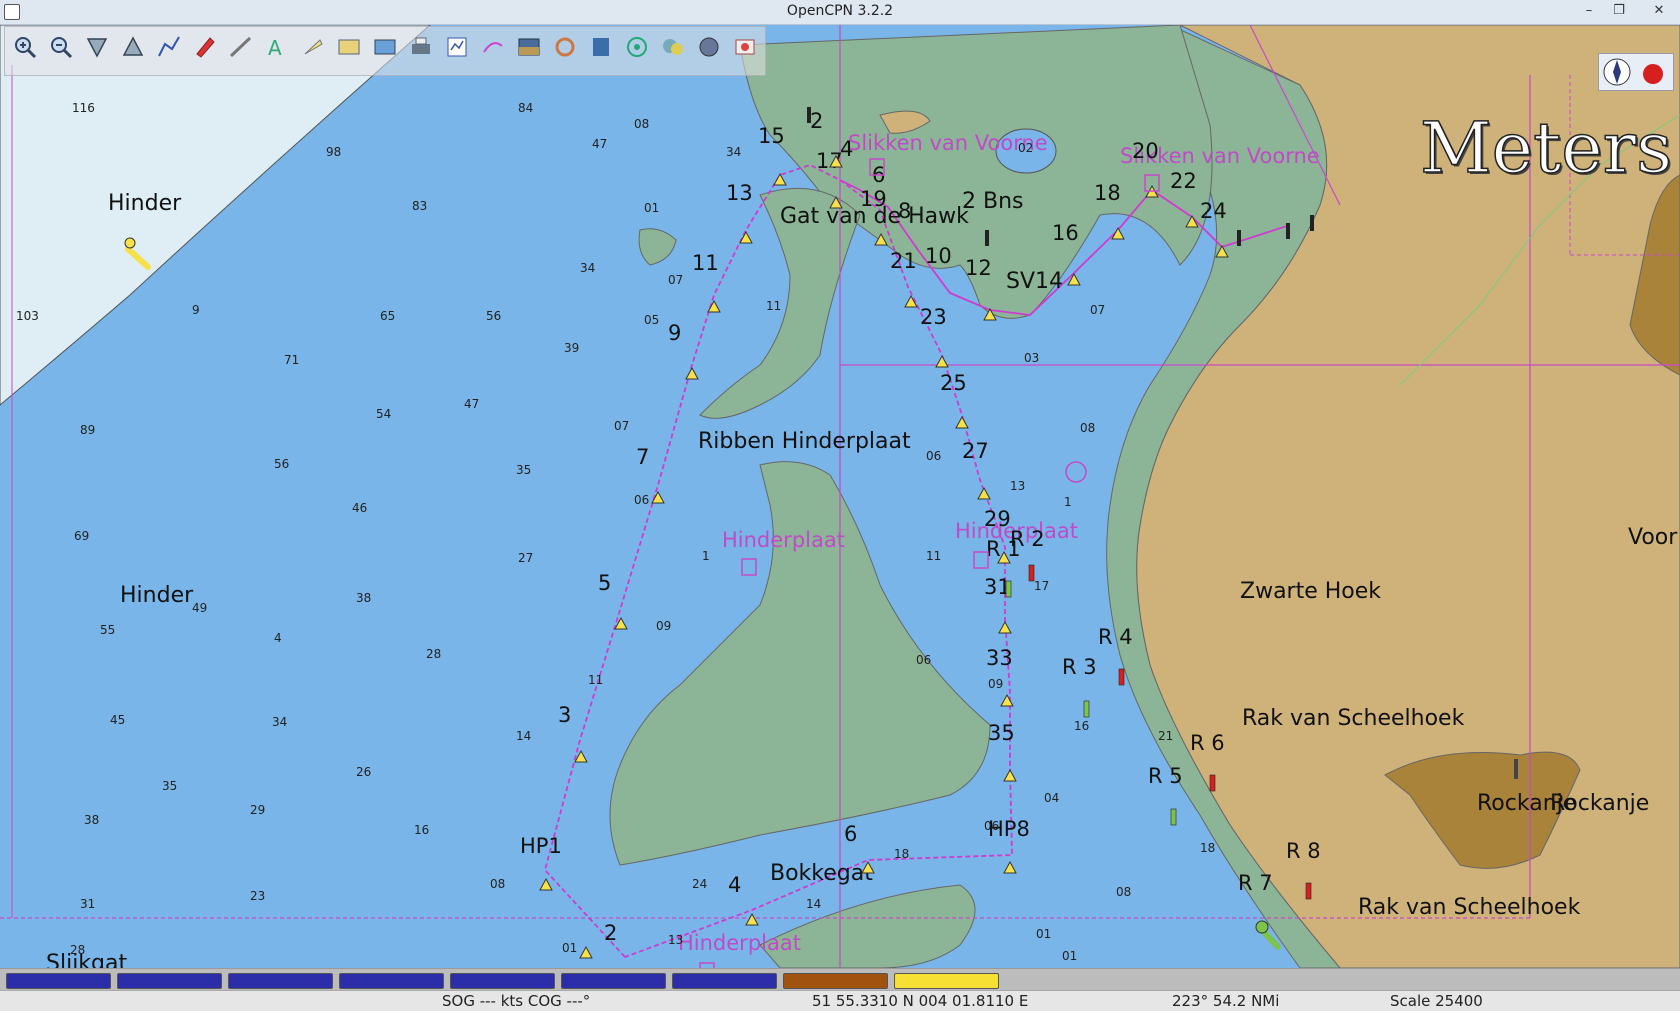 Image resolution: width=1680 pixels, height=1011 pixels. I want to click on text-icon: A, so click(275, 48).